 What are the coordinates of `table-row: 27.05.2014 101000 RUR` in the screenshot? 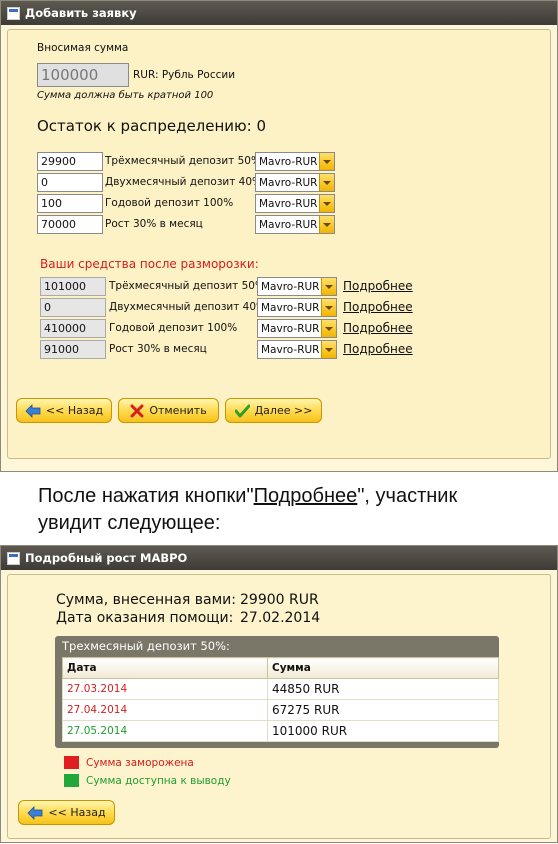 It's located at (280, 731).